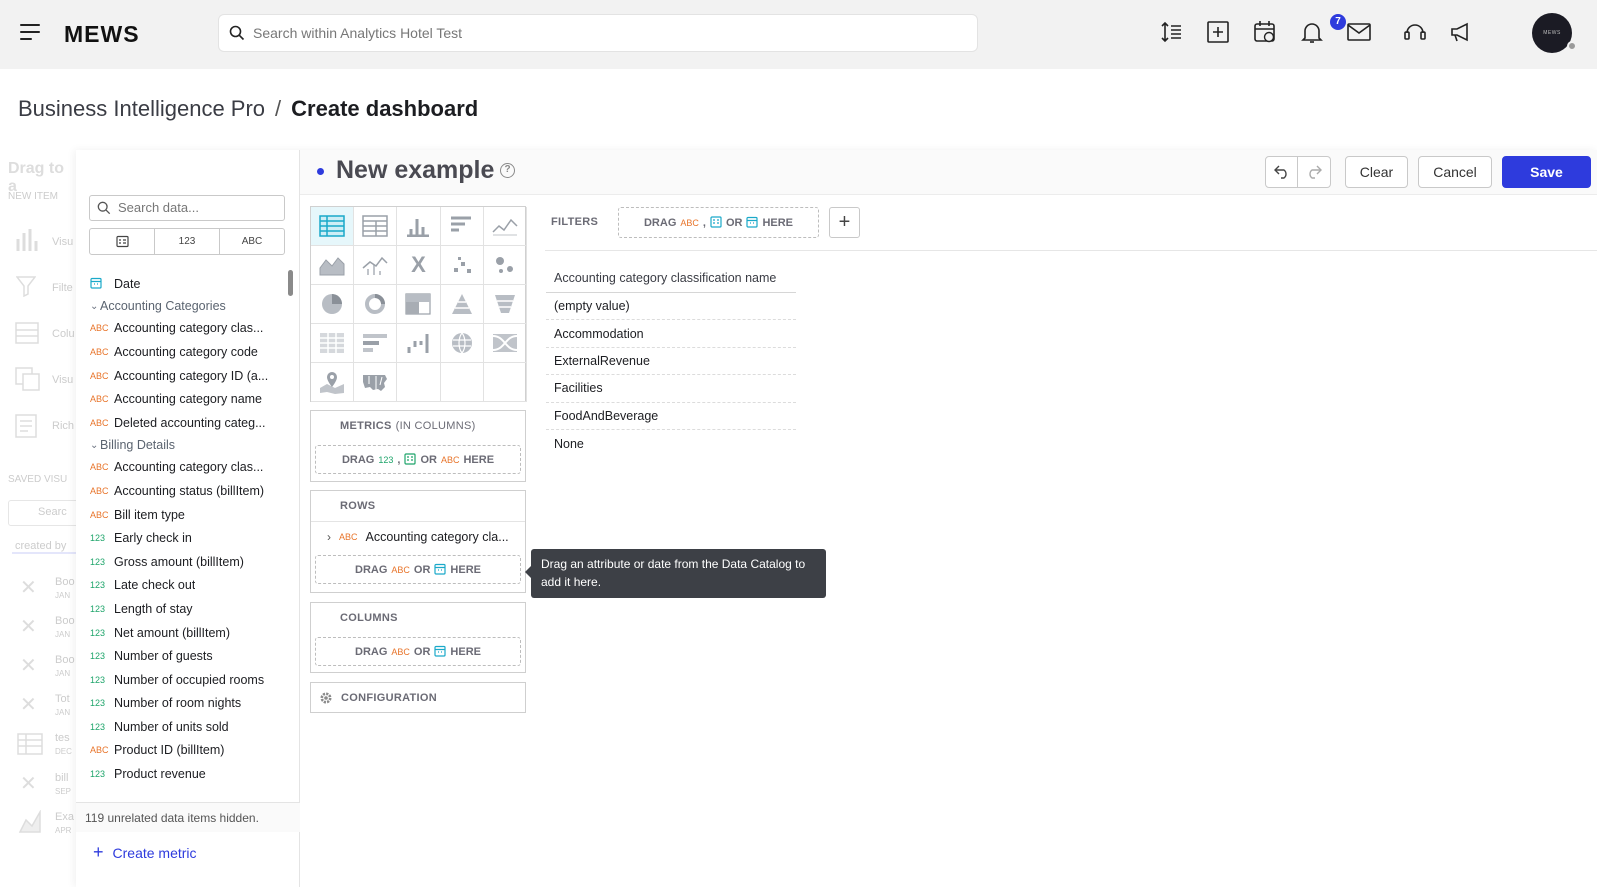  What do you see at coordinates (185, 704) in the screenshot?
I see `catalog-item: 123 Number of room nights` at bounding box center [185, 704].